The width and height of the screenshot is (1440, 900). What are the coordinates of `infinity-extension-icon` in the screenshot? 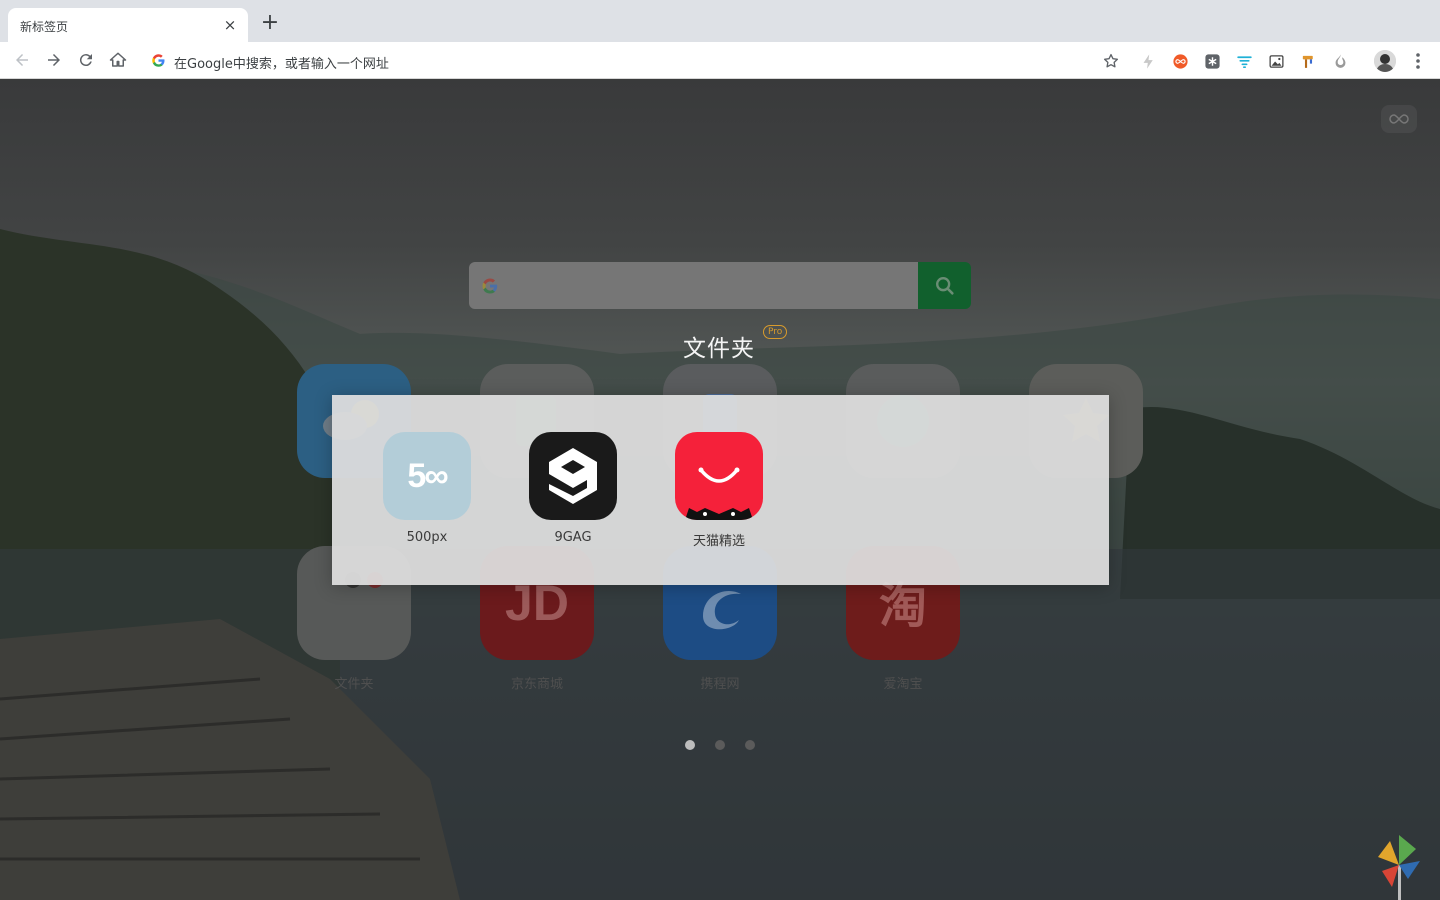 It's located at (1180, 61).